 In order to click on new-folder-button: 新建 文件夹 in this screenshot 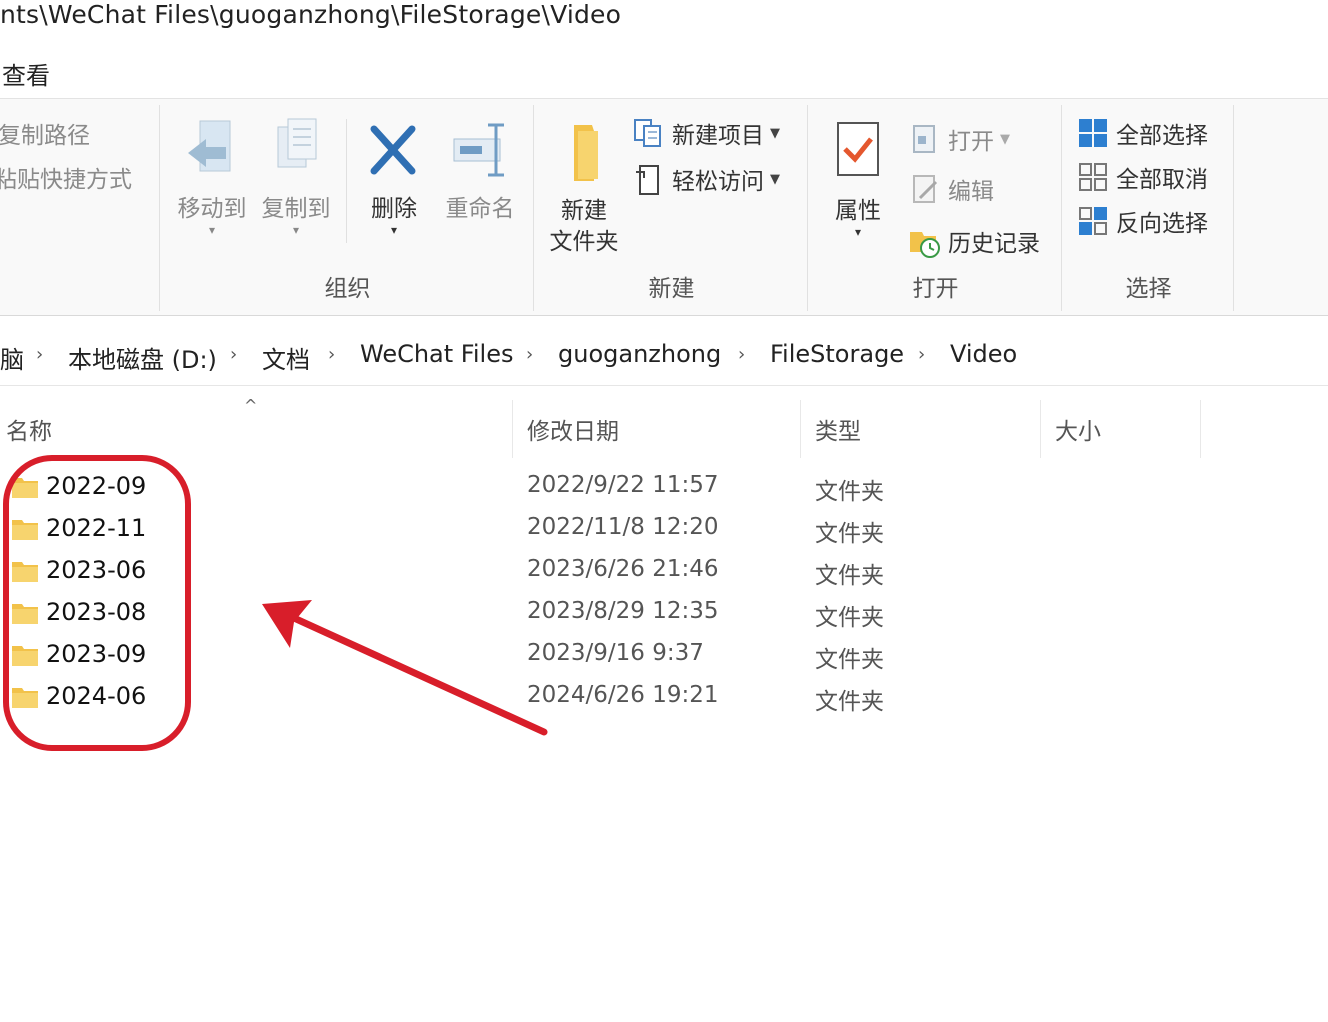, I will do `click(584, 187)`.